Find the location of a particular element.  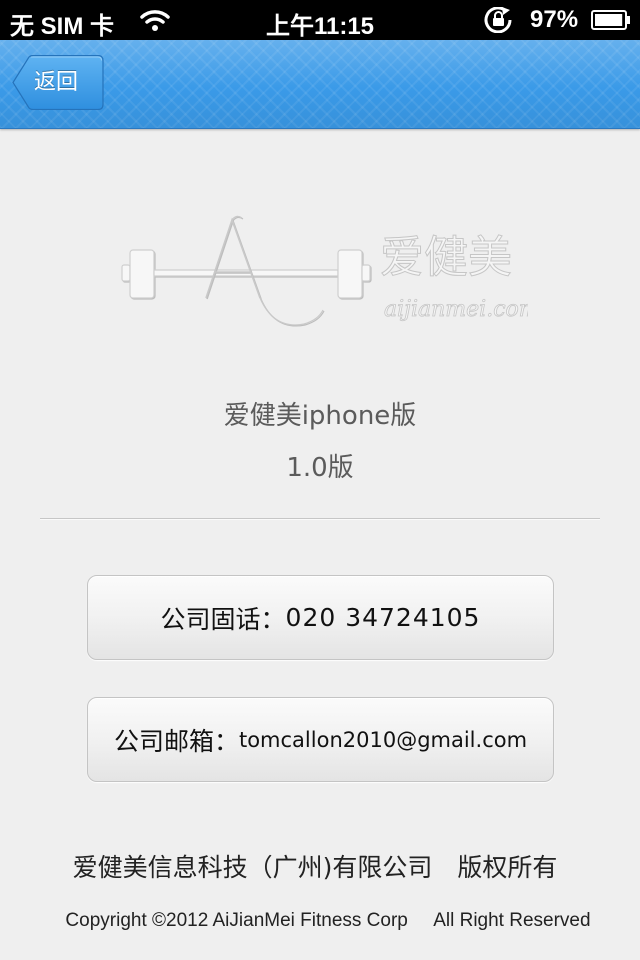

phone-label: 公司固话： is located at coordinates (223, 619).